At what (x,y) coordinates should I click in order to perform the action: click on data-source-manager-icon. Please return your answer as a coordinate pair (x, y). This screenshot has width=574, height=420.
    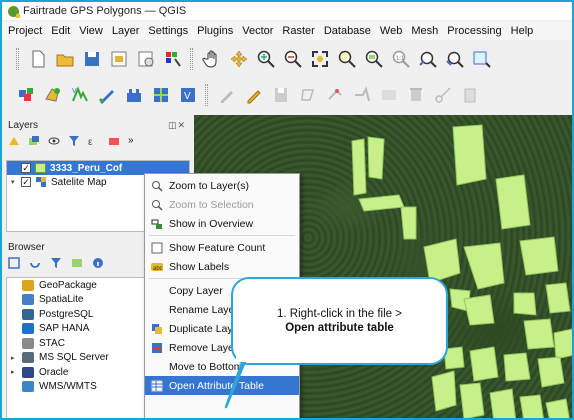
    Looking at the image, I should click on (26, 95).